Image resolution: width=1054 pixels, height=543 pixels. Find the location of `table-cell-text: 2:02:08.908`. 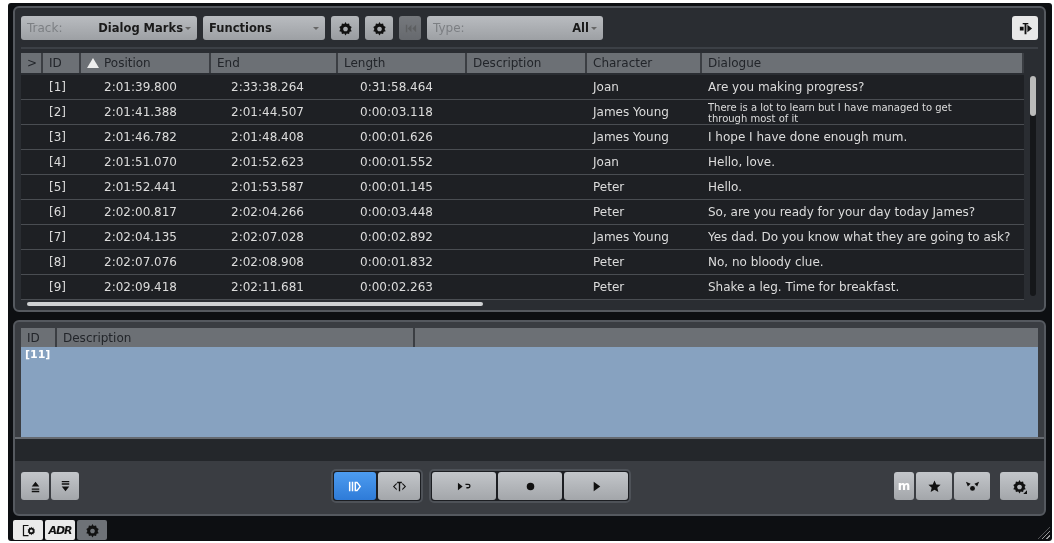

table-cell-text: 2:02:08.908 is located at coordinates (267, 262).